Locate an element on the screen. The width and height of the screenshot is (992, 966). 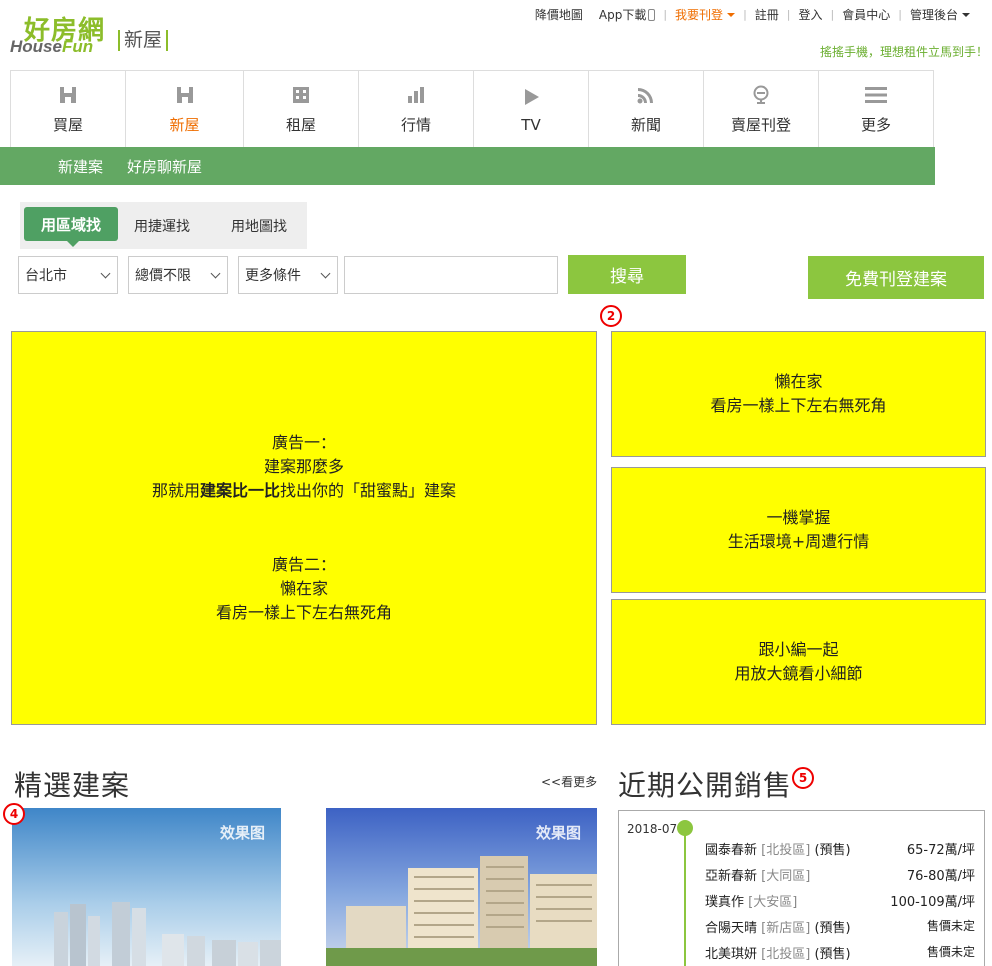
price-select: 總價不限 is located at coordinates (178, 275).